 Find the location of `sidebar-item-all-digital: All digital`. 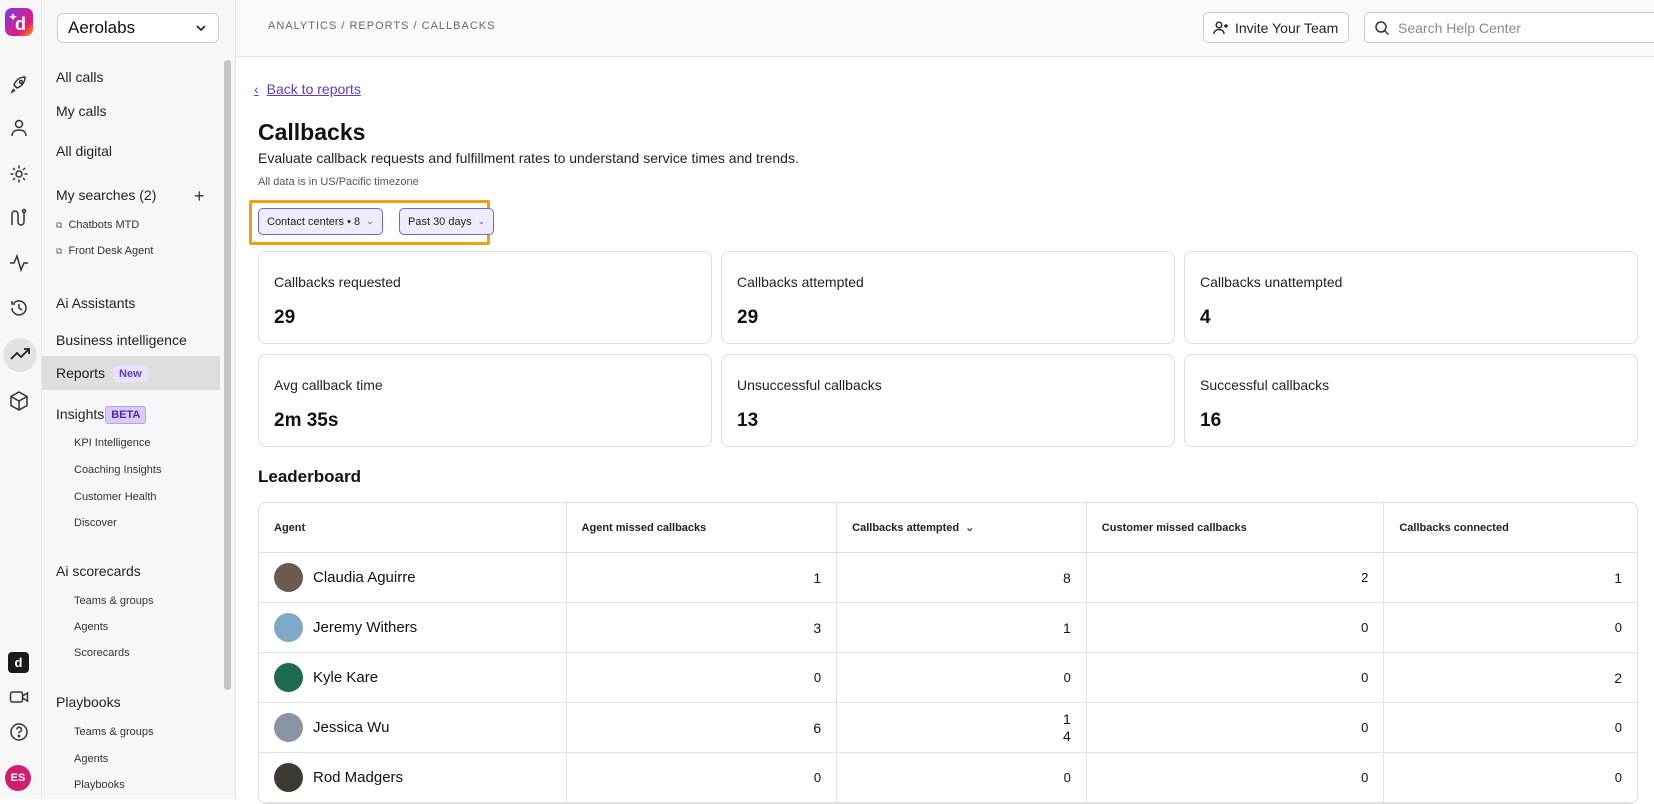

sidebar-item-all-digital: All digital is located at coordinates (84, 151).